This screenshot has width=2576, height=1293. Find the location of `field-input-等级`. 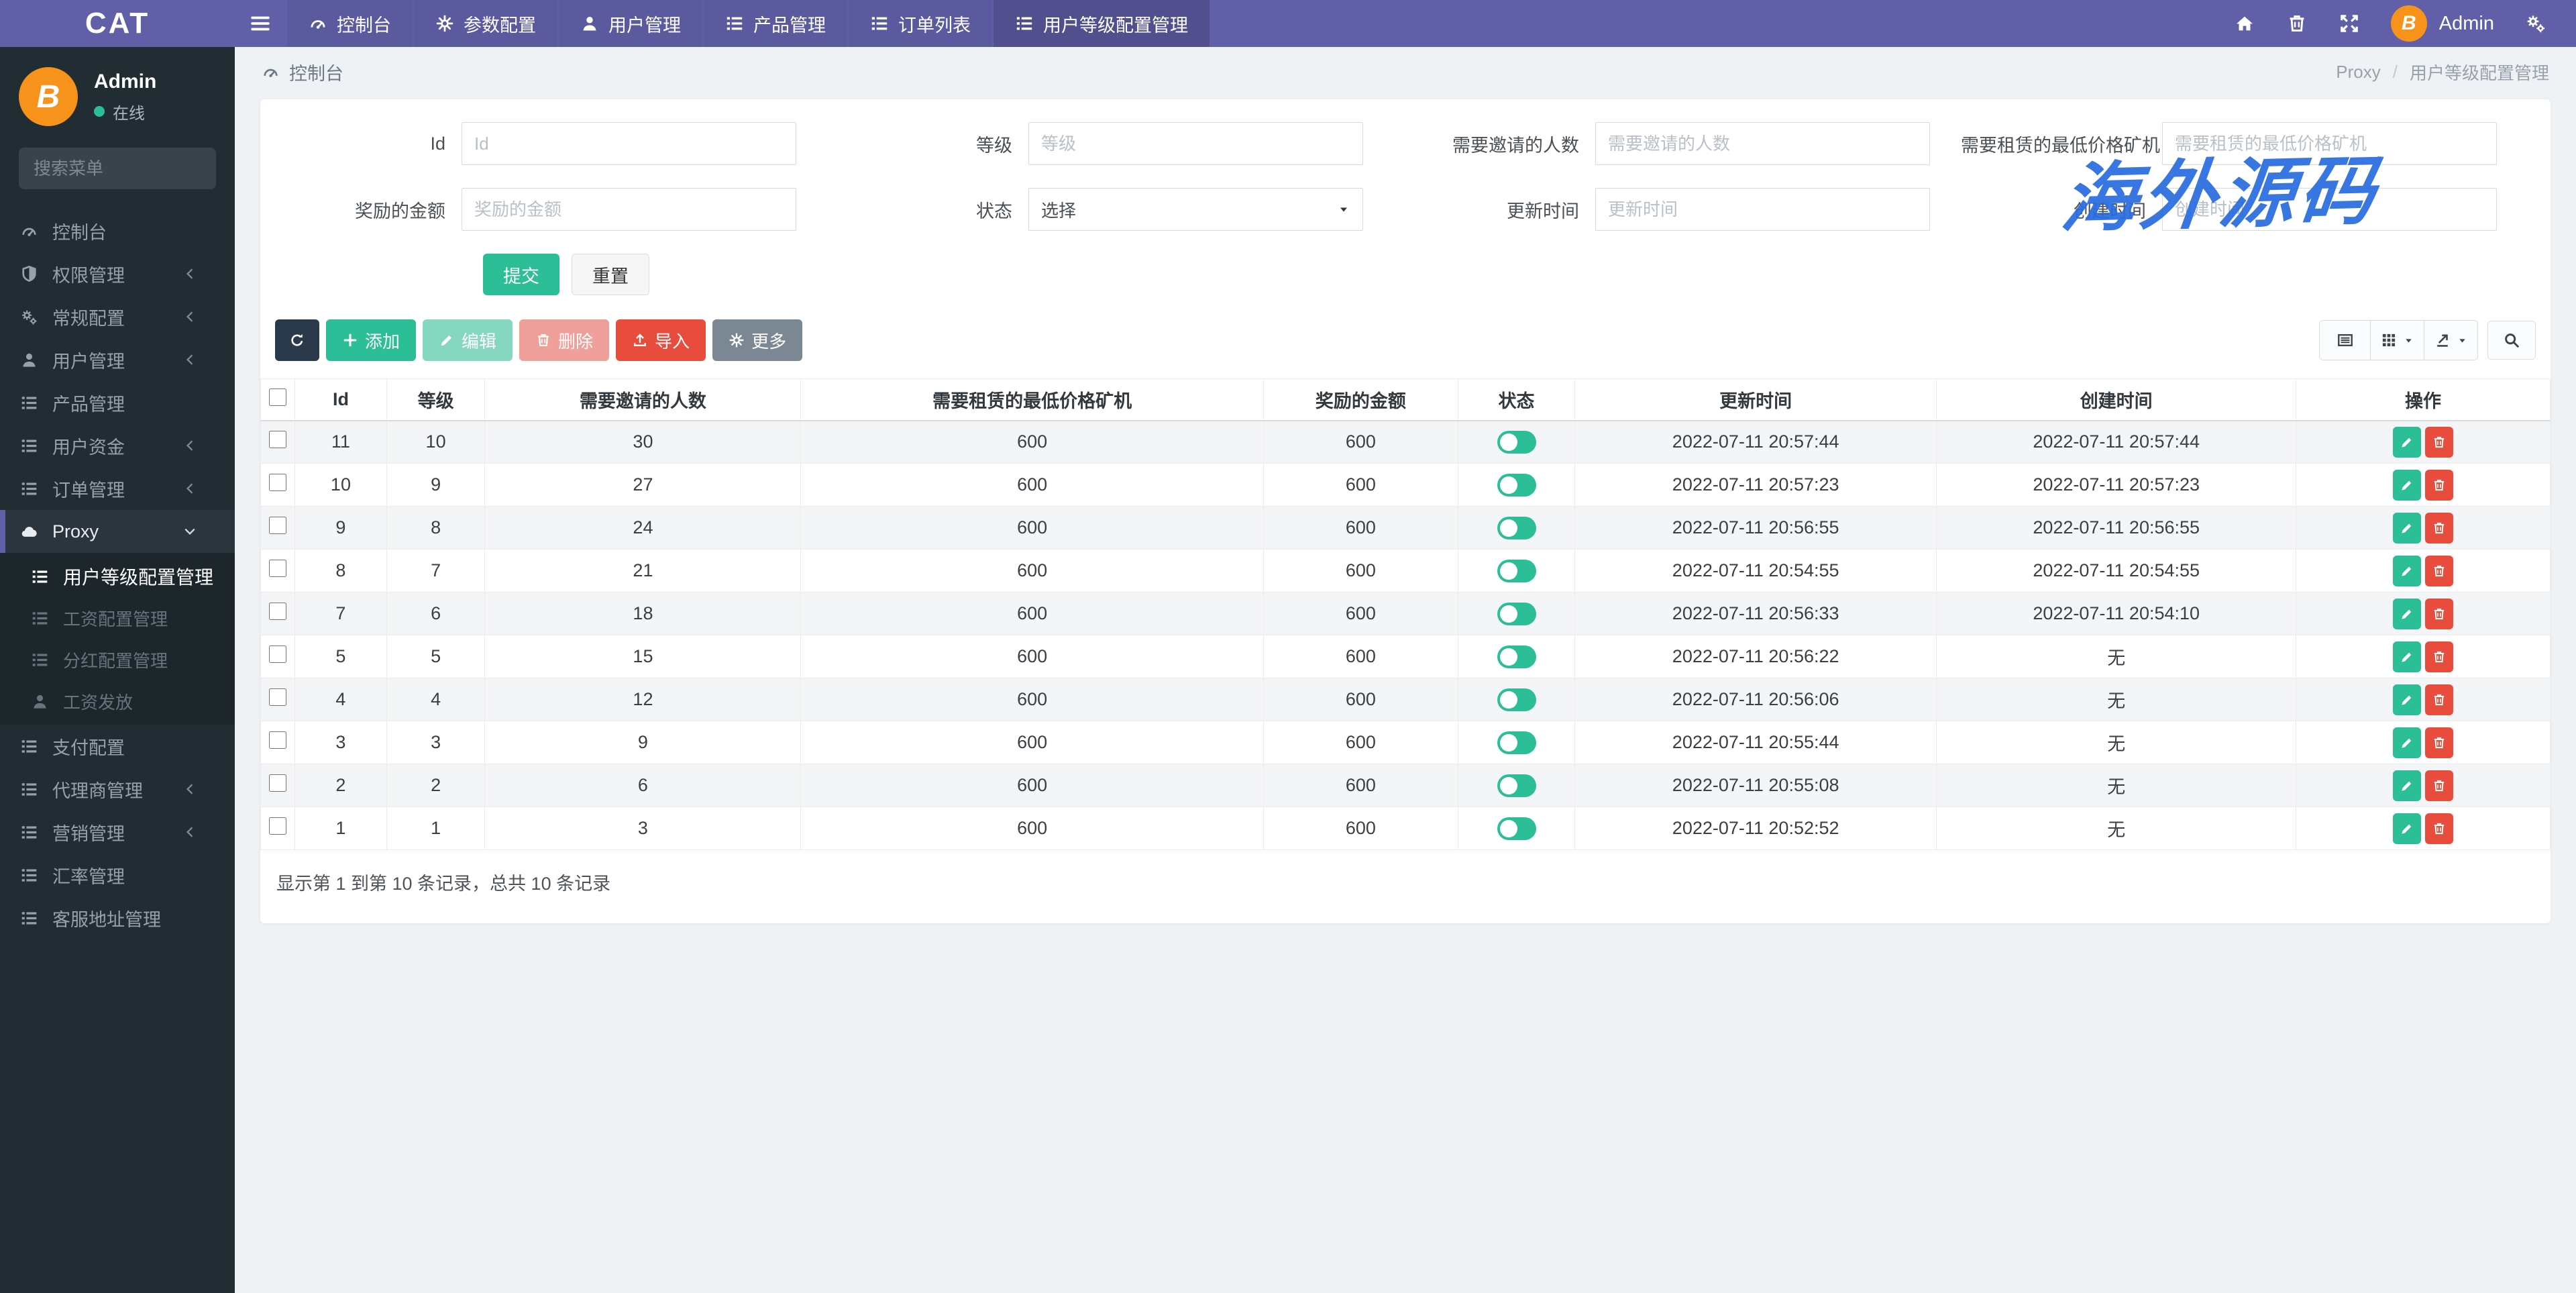

field-input-等级 is located at coordinates (1195, 143).